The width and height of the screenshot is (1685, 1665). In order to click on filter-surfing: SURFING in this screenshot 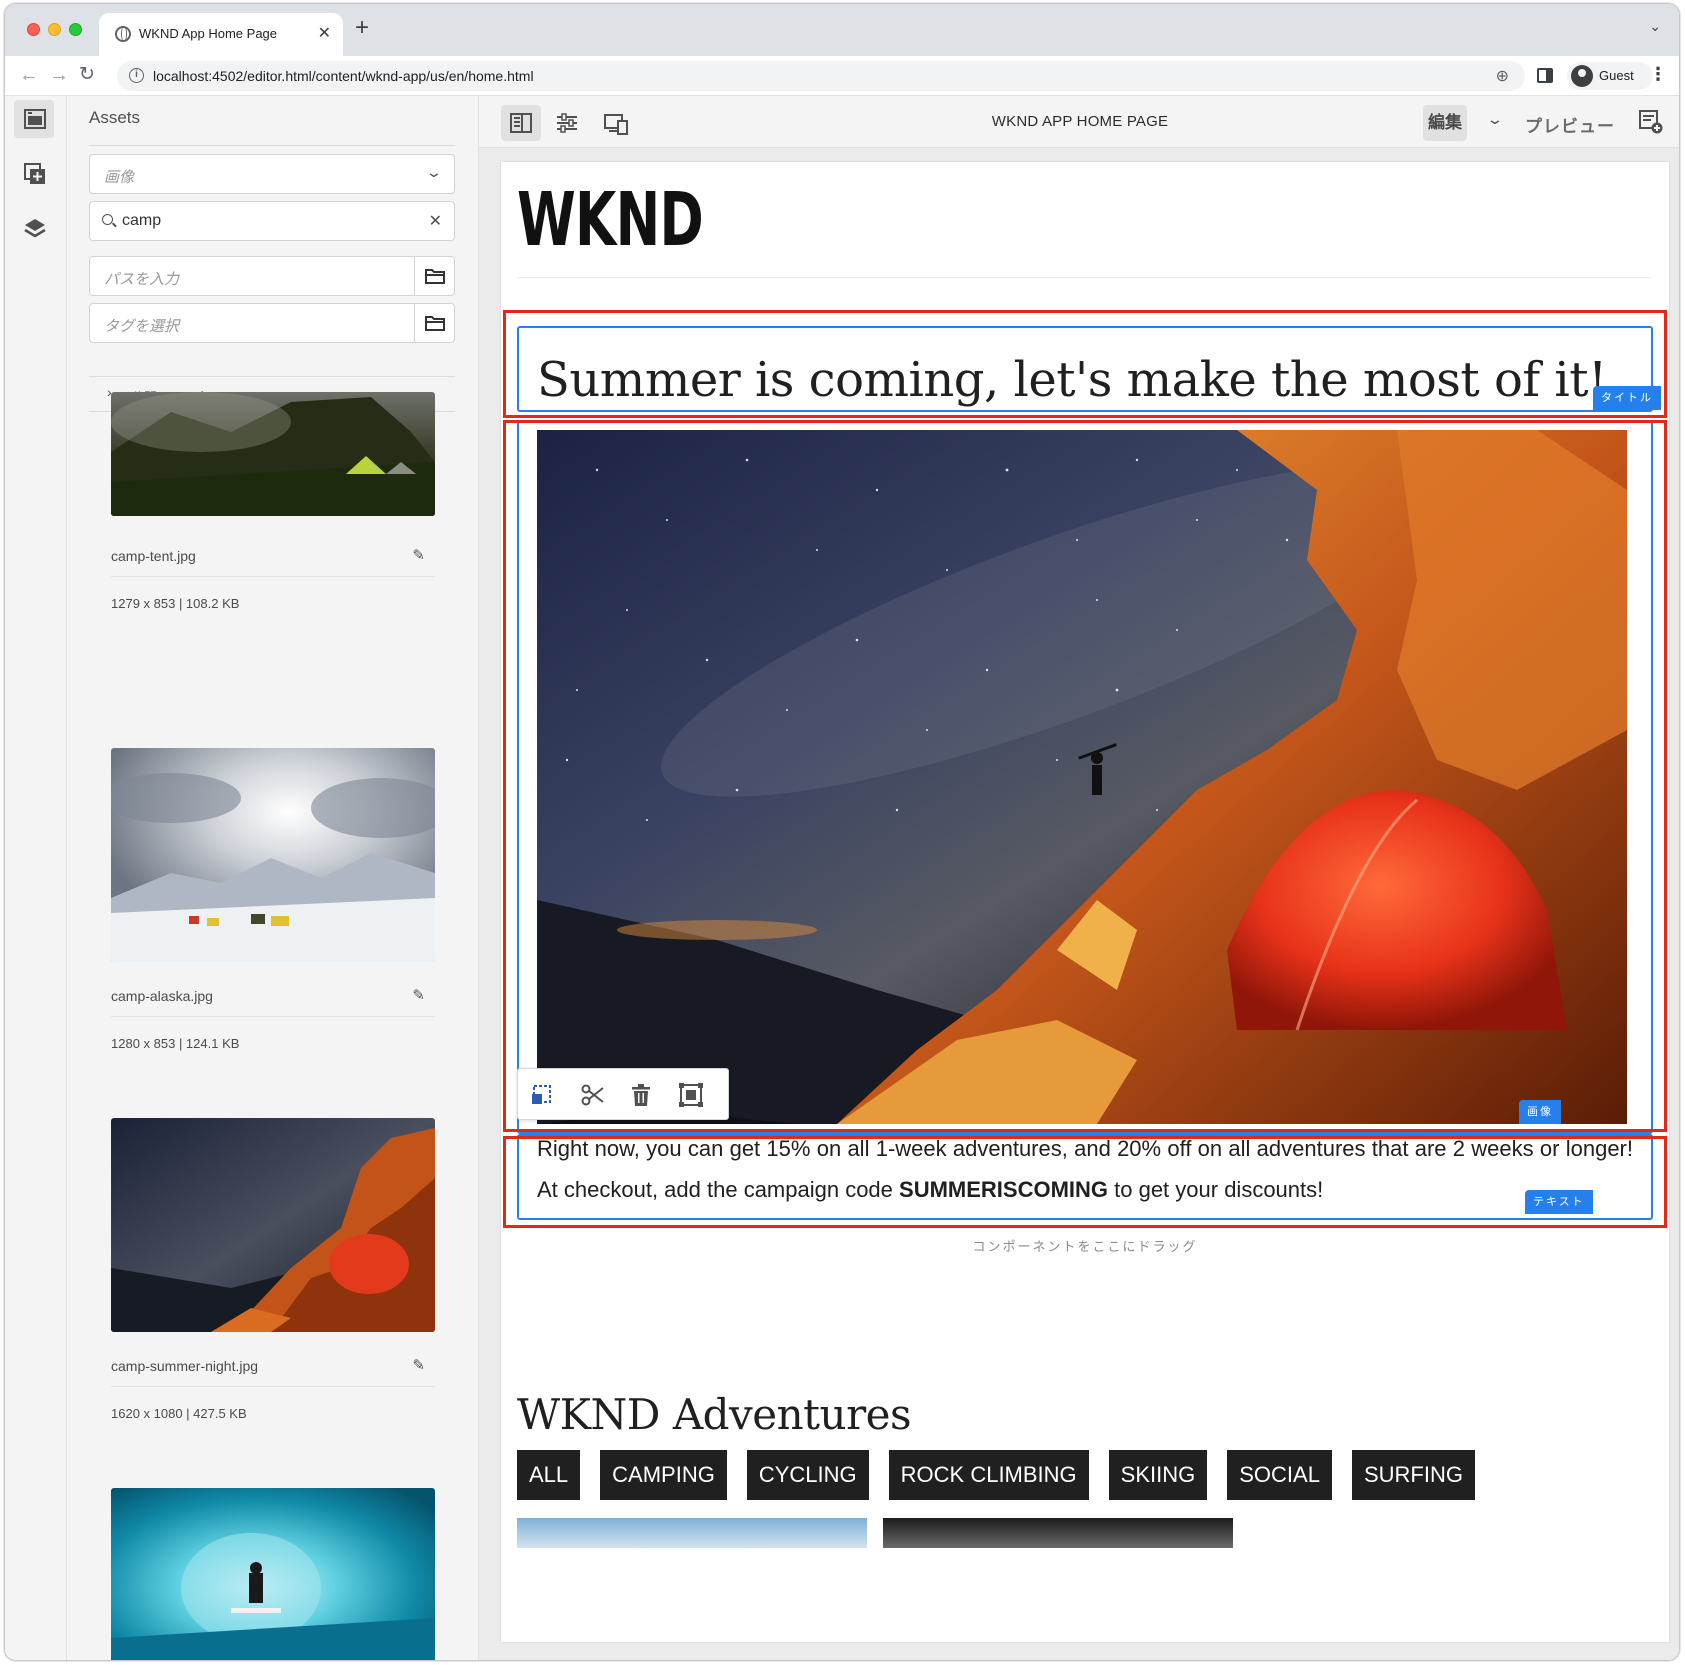, I will do `click(1413, 1475)`.